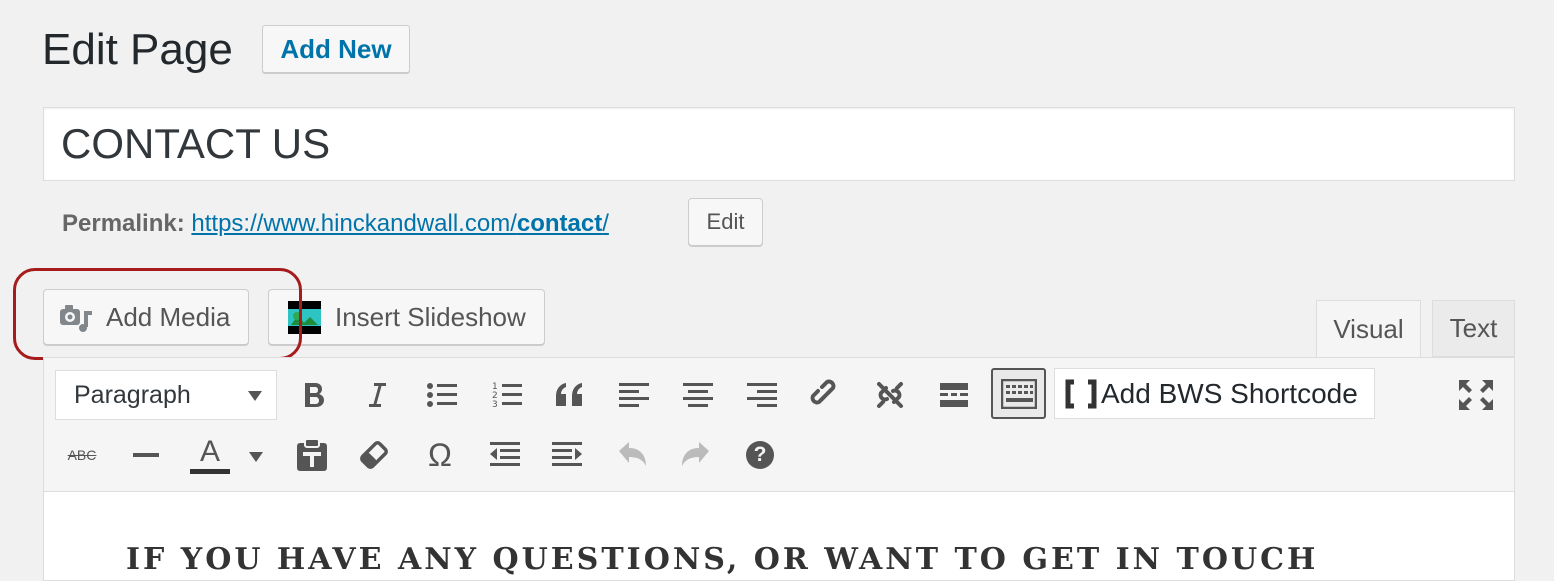  What do you see at coordinates (632, 455) in the screenshot?
I see `undo-icon` at bounding box center [632, 455].